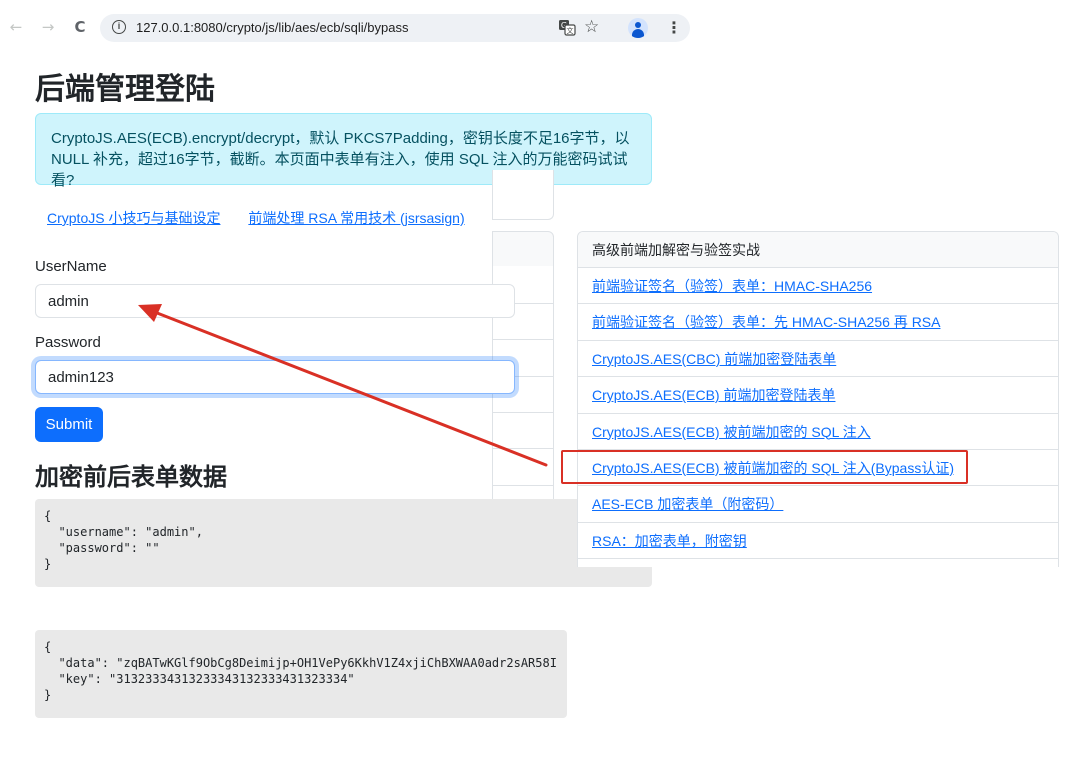  What do you see at coordinates (16, 27) in the screenshot?
I see `back-icon: ←` at bounding box center [16, 27].